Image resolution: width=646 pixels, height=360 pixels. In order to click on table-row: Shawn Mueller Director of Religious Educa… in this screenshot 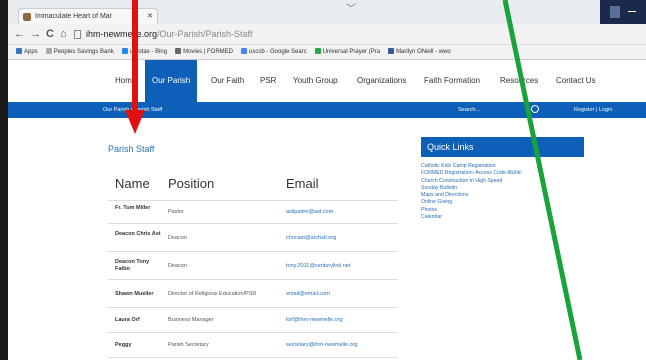, I will do `click(253, 294)`.